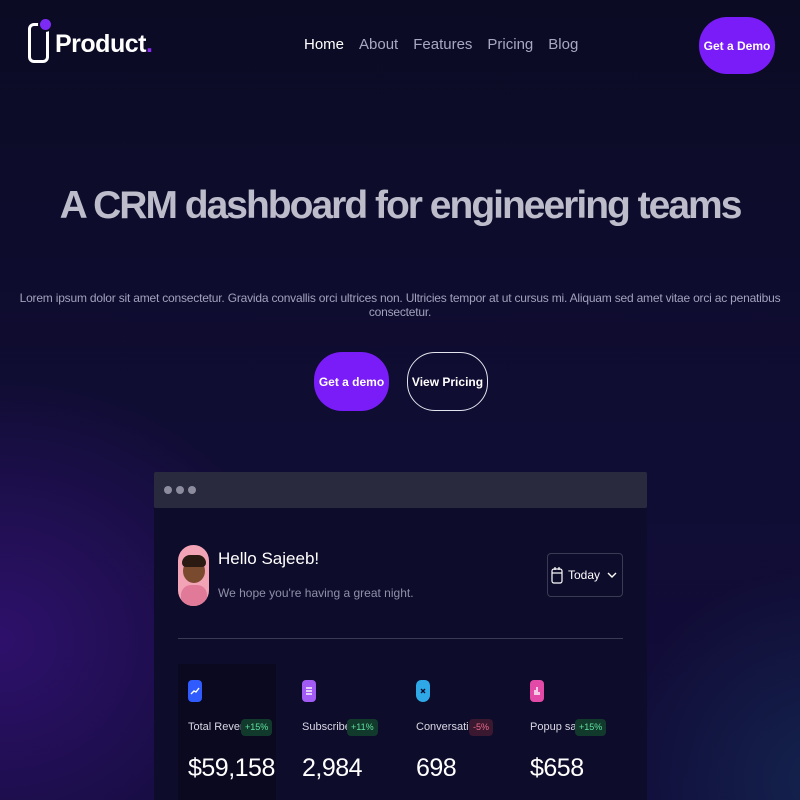 This screenshot has height=800, width=800. I want to click on window-titlebar, so click(400, 490).